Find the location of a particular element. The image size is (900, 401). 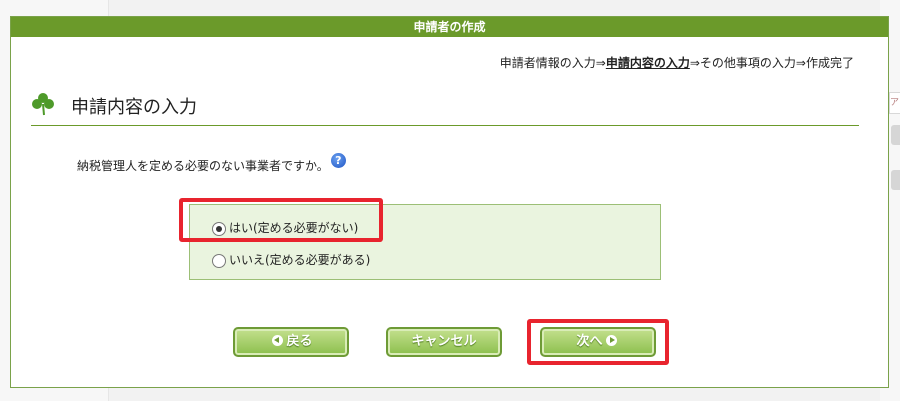

option-no: いいえ(定める必要がある) is located at coordinates (291, 259).